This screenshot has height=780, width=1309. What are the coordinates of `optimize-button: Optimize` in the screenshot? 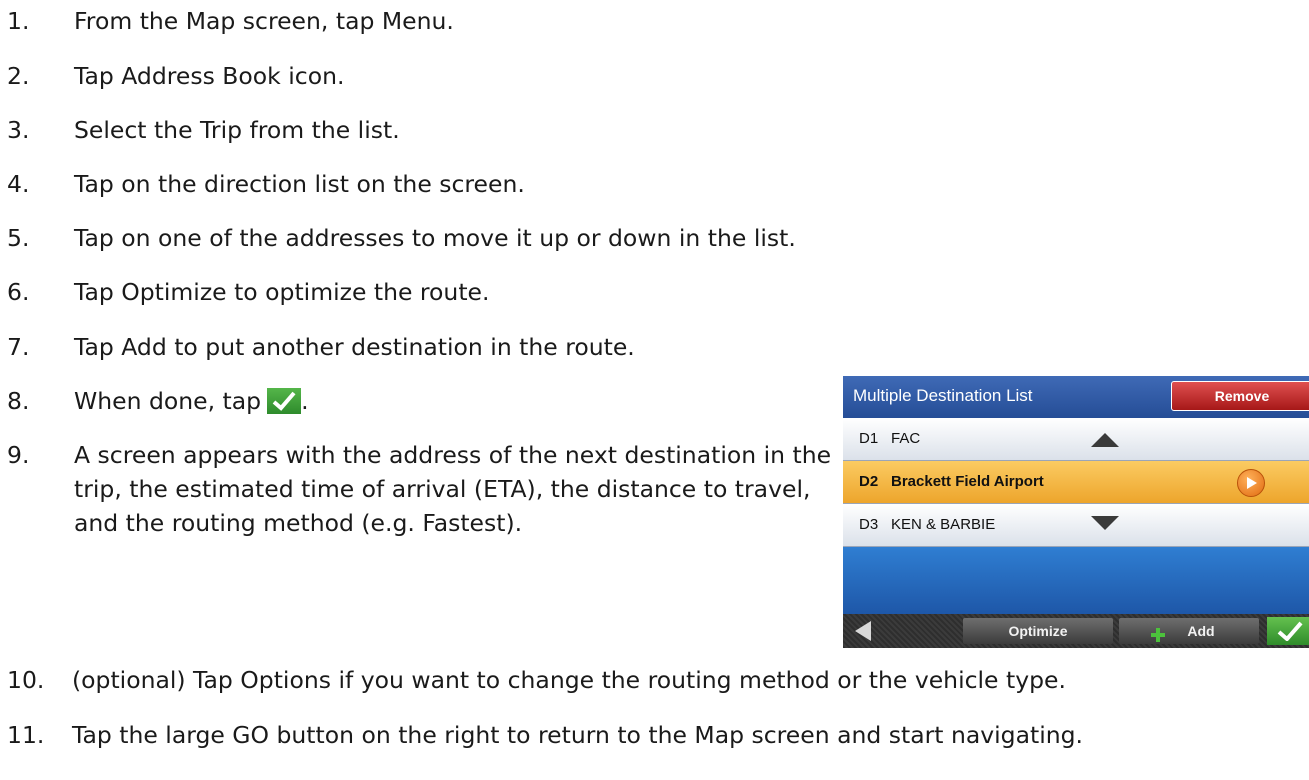 It's located at (1038, 631).